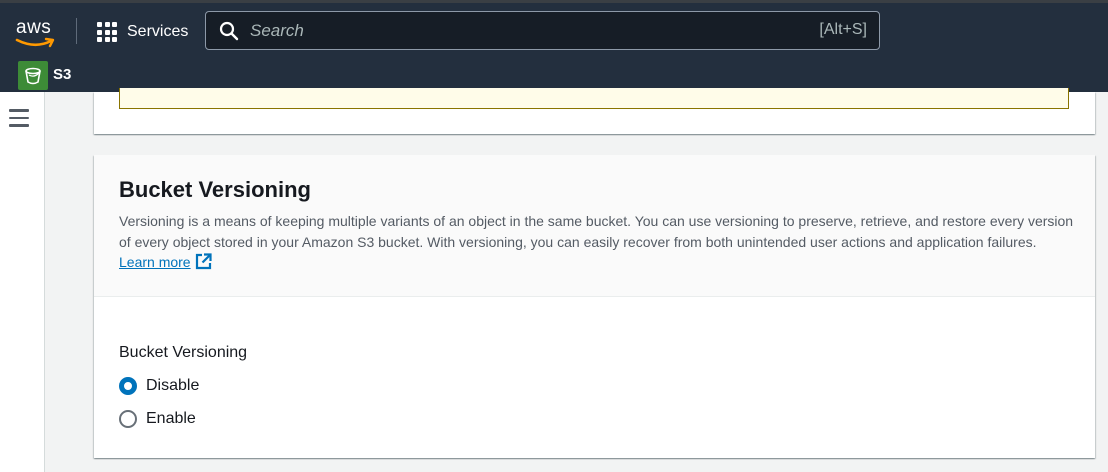 The height and width of the screenshot is (472, 1108). Describe the element at coordinates (107, 32) in the screenshot. I see `grid-icon` at that location.